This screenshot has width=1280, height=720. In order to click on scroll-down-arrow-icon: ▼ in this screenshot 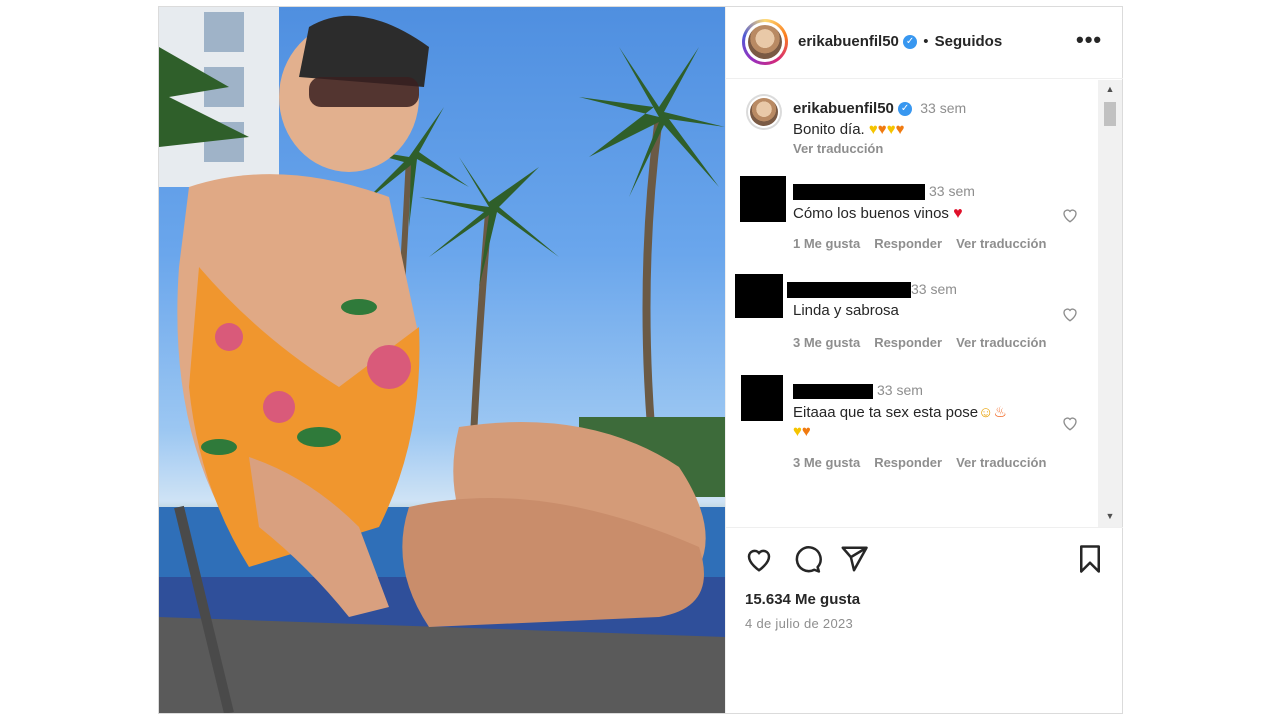, I will do `click(1110, 516)`.